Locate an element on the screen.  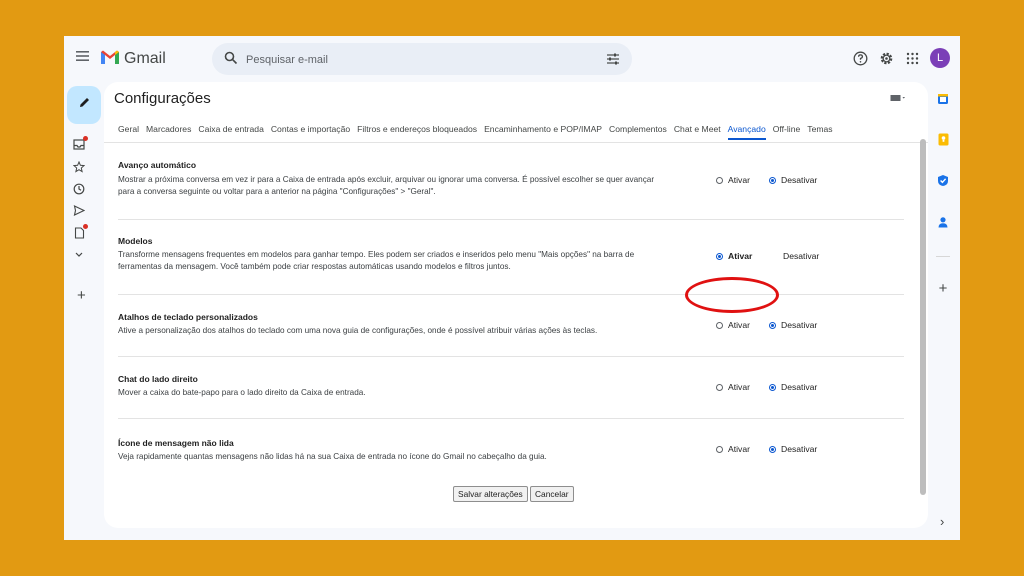
tab-avancado: Avançado is located at coordinates (746, 132).